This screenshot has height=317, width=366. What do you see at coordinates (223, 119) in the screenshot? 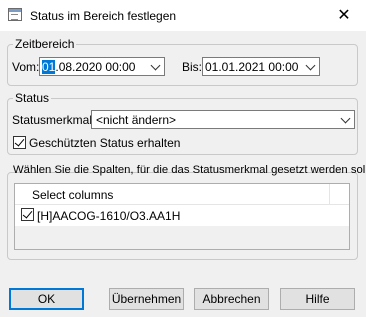
I see `statusmerkmal-select: <nicht ändern>` at bounding box center [223, 119].